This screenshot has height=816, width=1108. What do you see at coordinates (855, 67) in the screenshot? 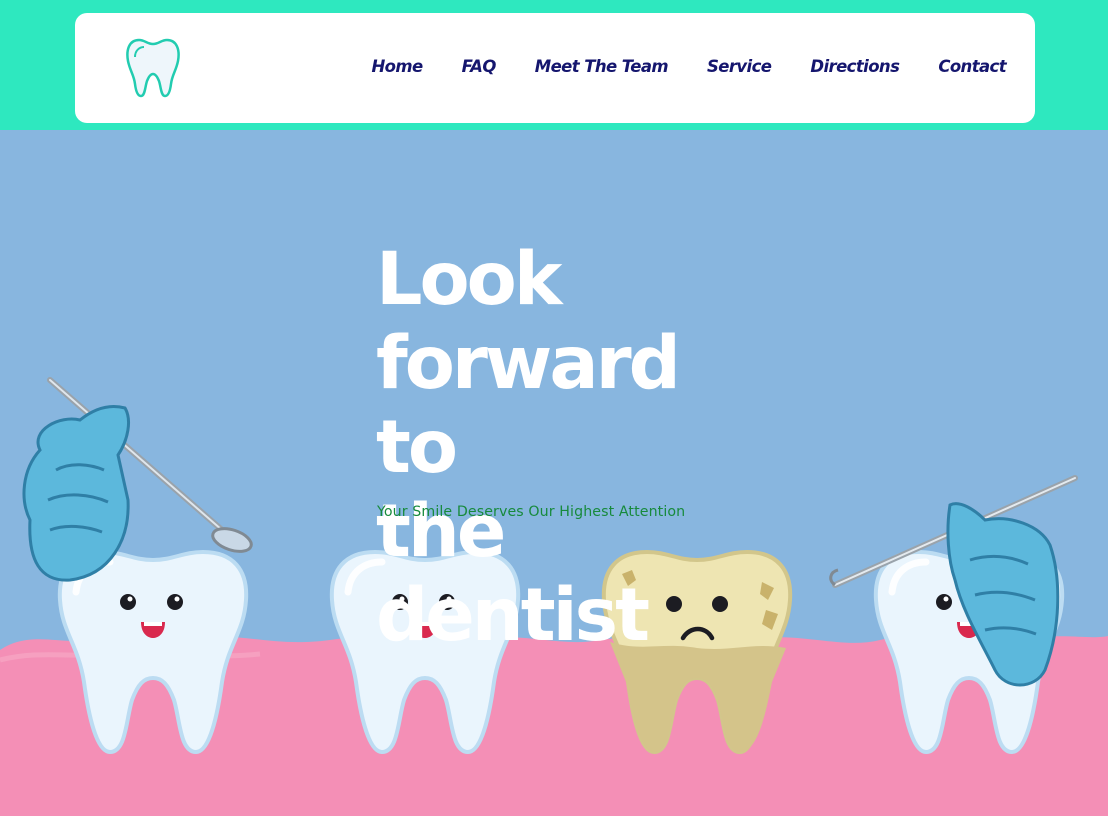
I see `nav-directions: Directions` at bounding box center [855, 67].